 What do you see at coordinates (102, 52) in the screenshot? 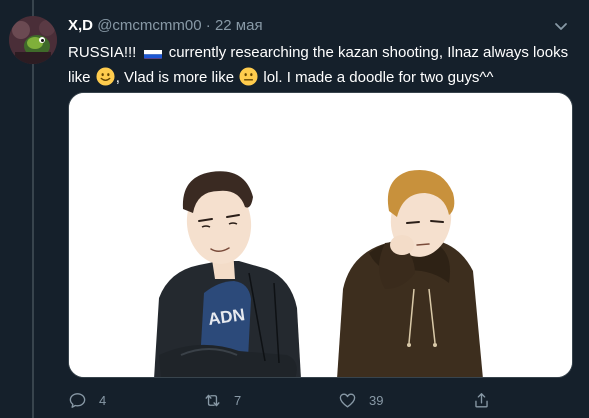
I see `tweet-text-part-1: RUSSIA!!!` at bounding box center [102, 52].